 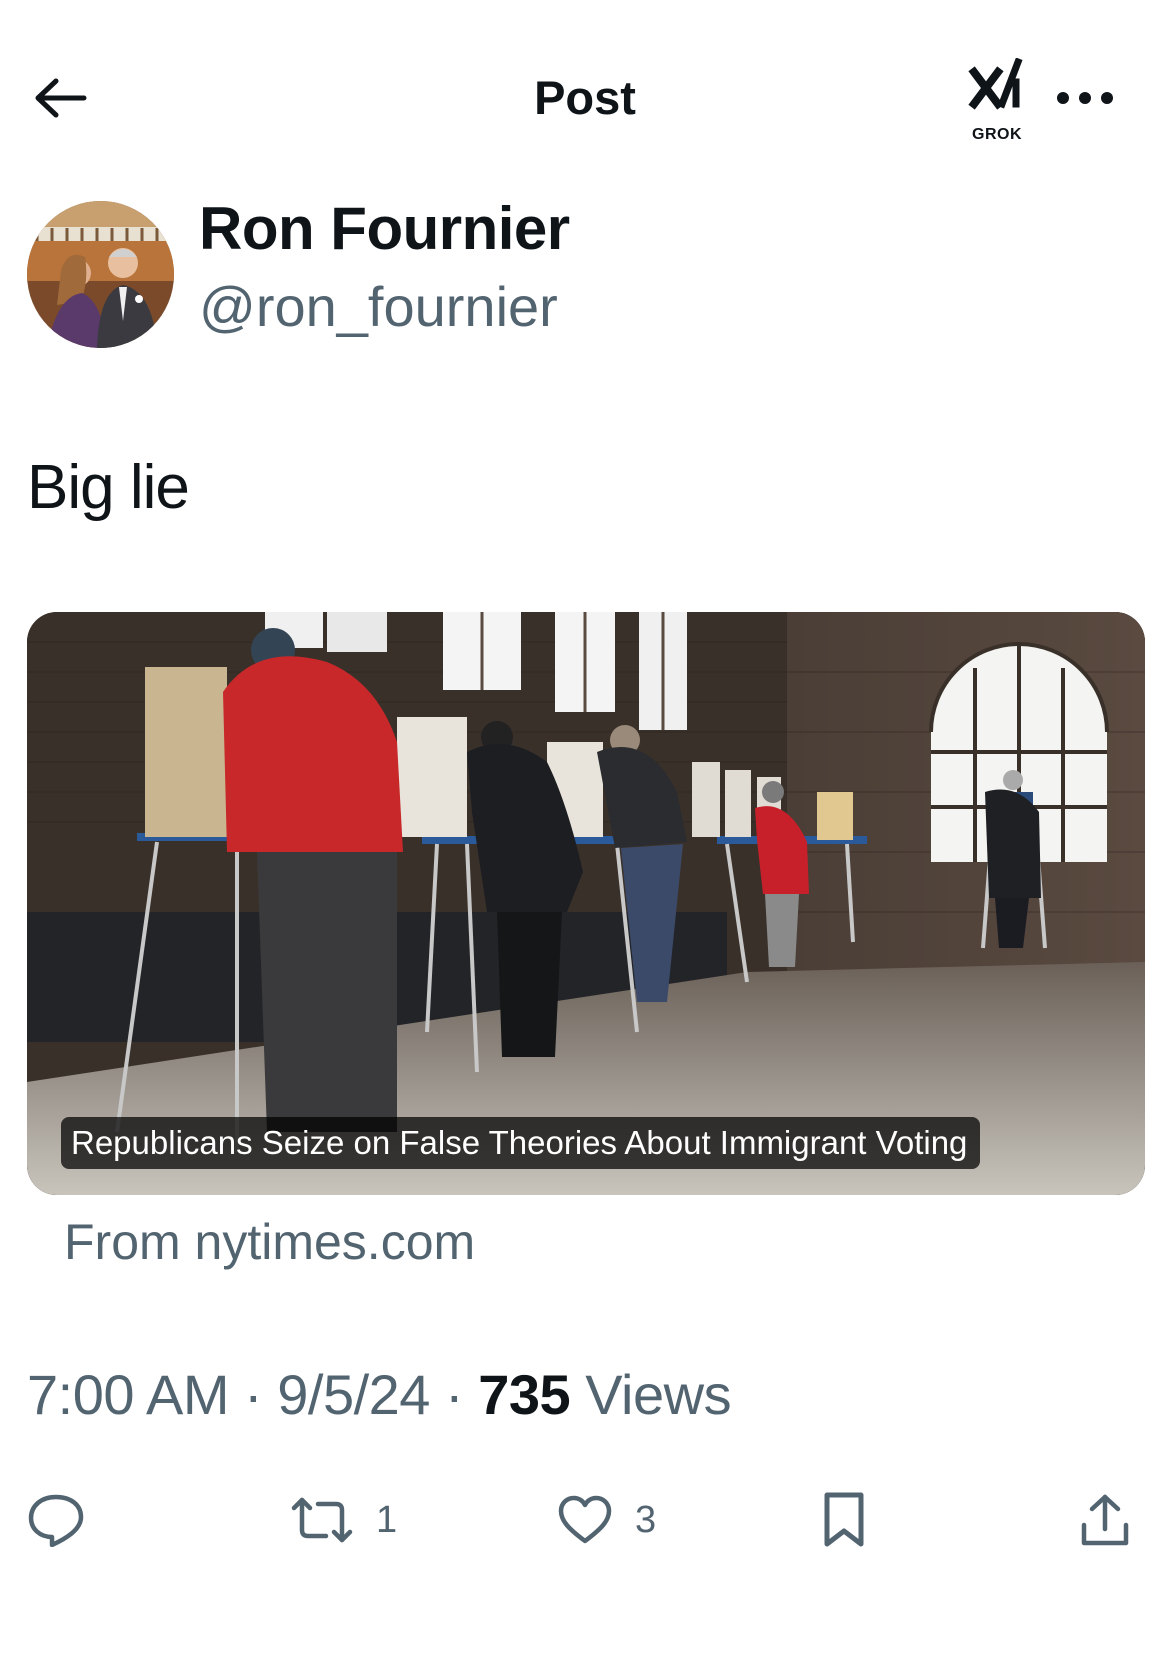 I want to click on views-label: Views, so click(x=651, y=1394).